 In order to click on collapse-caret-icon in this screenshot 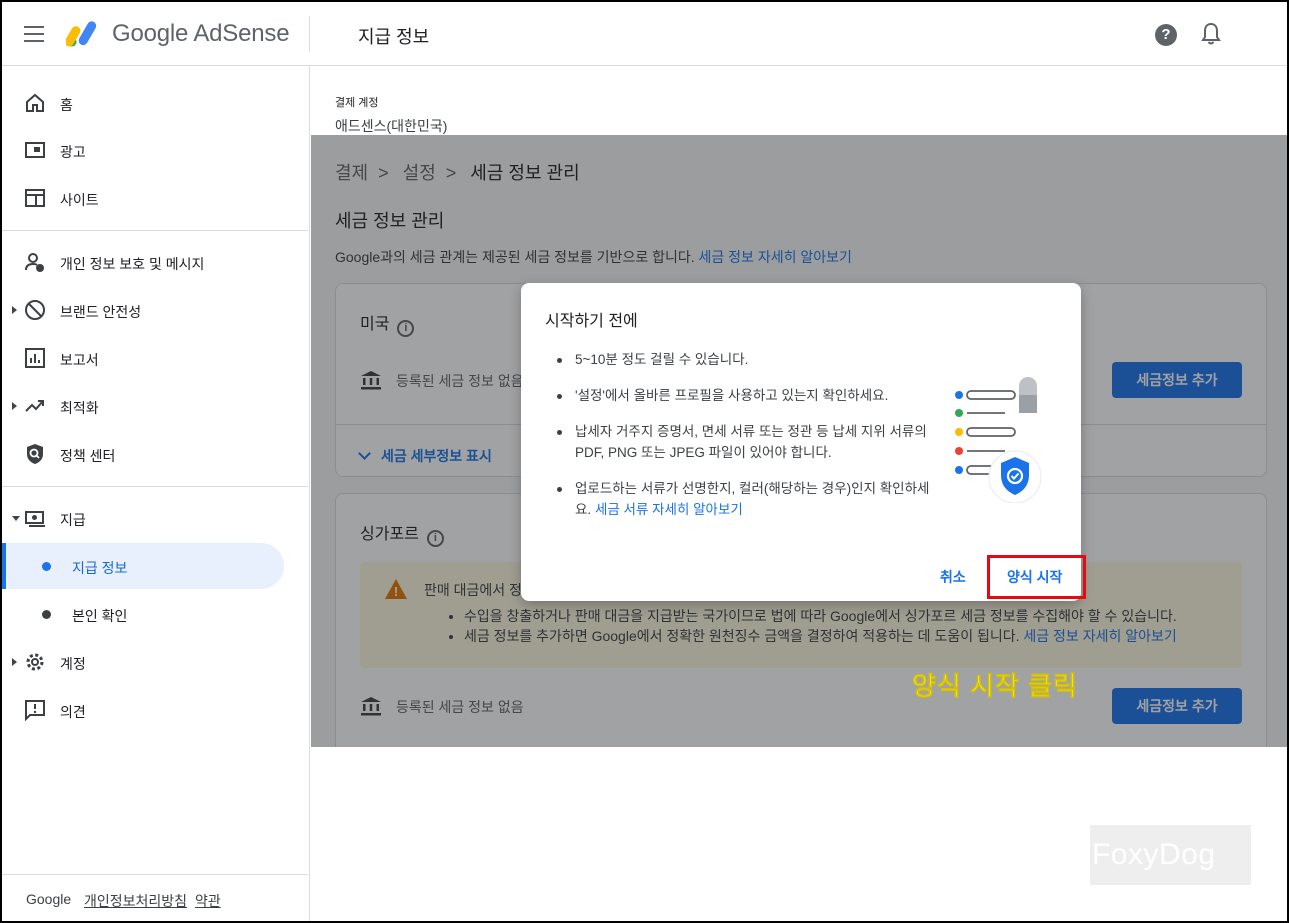, I will do `click(16, 518)`.